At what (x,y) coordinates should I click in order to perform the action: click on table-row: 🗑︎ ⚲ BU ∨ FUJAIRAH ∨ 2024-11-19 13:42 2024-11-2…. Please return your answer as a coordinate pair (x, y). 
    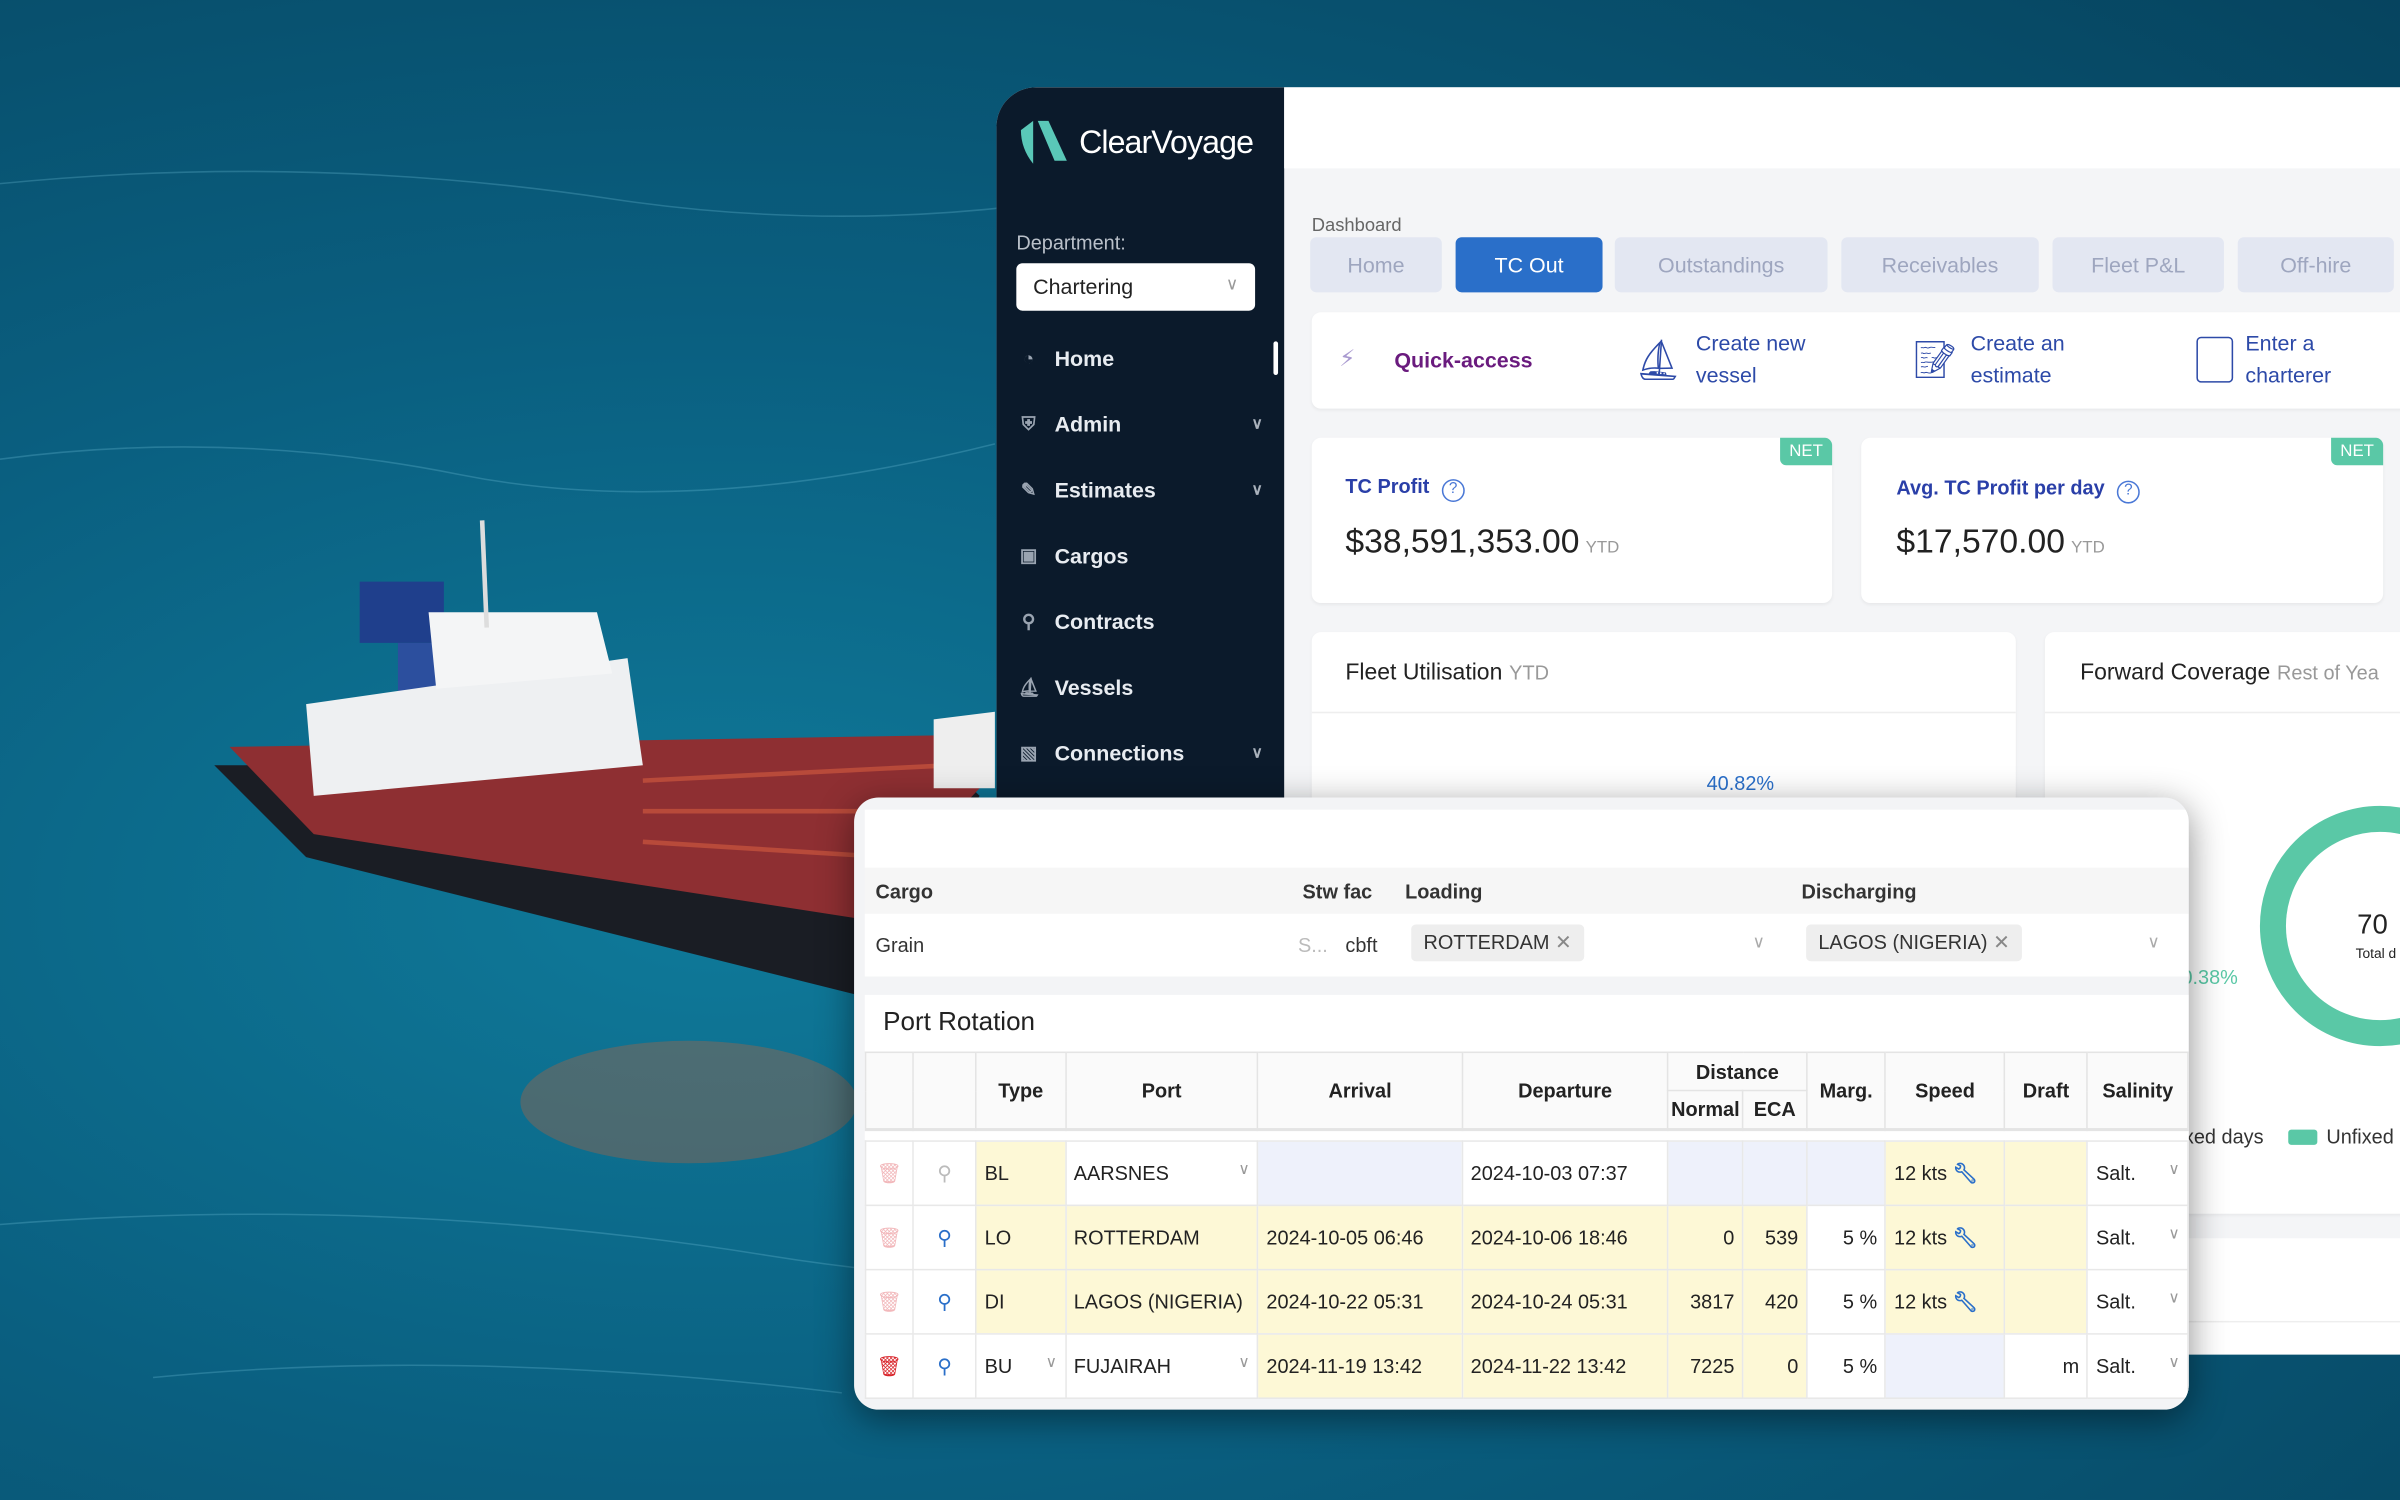
    Looking at the image, I should click on (1526, 1366).